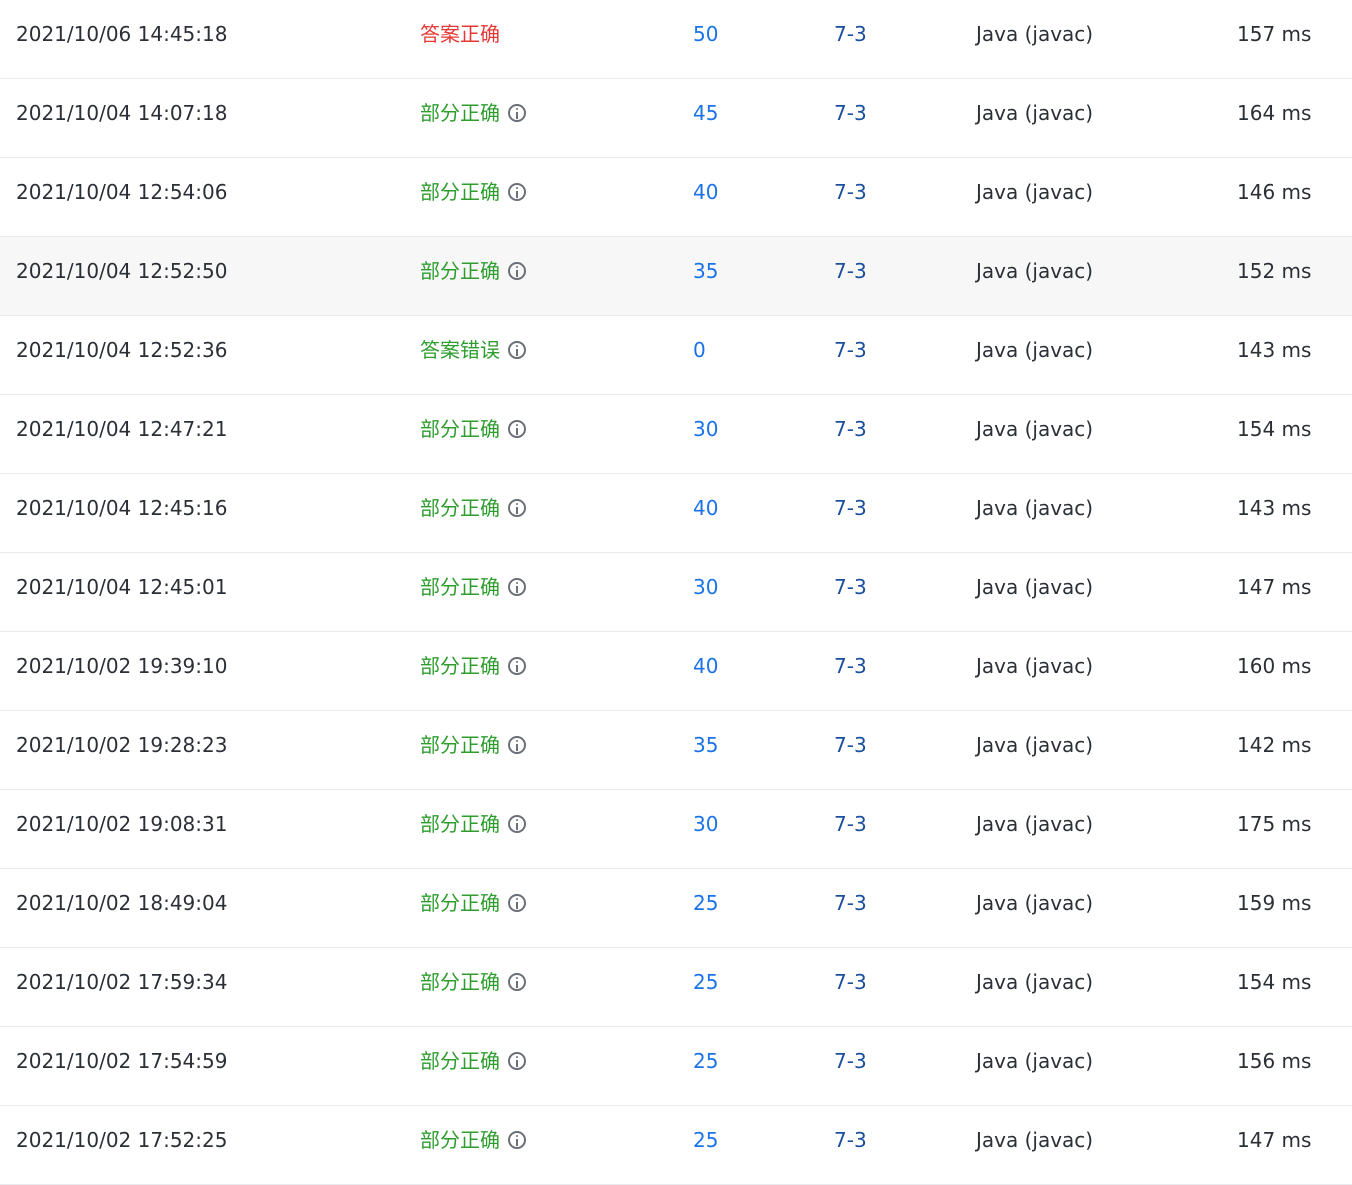 The image size is (1352, 1185). I want to click on run-time: 164 ms, so click(1274, 113).